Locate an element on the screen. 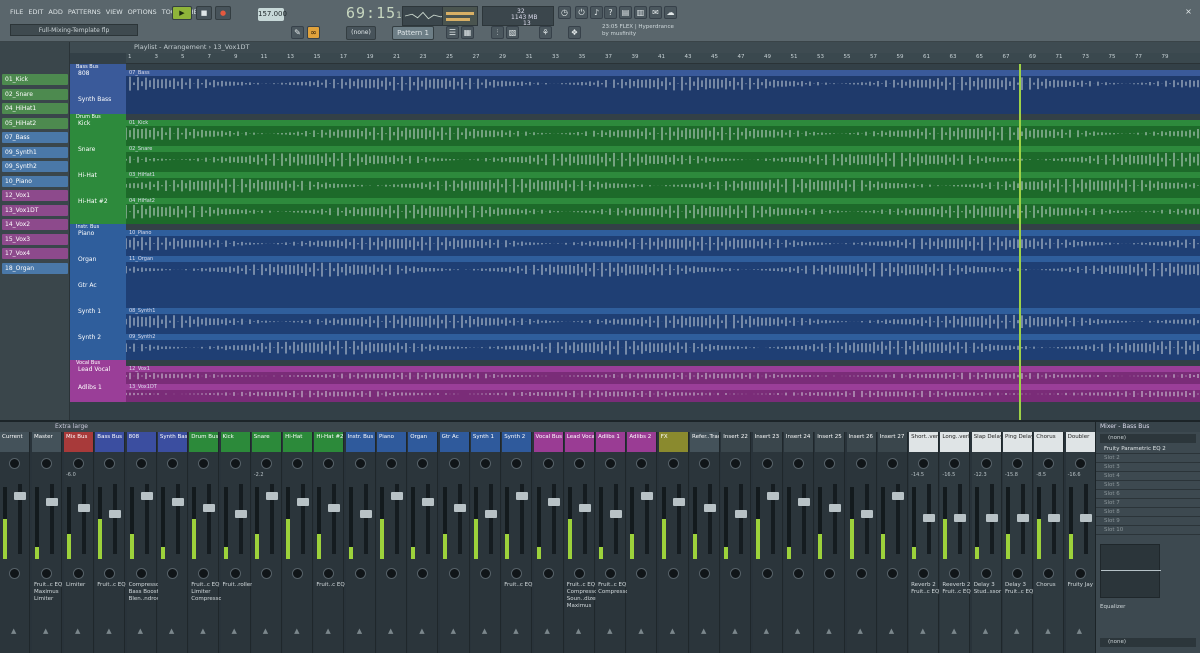  strip-name: 808 is located at coordinates (141, 442).